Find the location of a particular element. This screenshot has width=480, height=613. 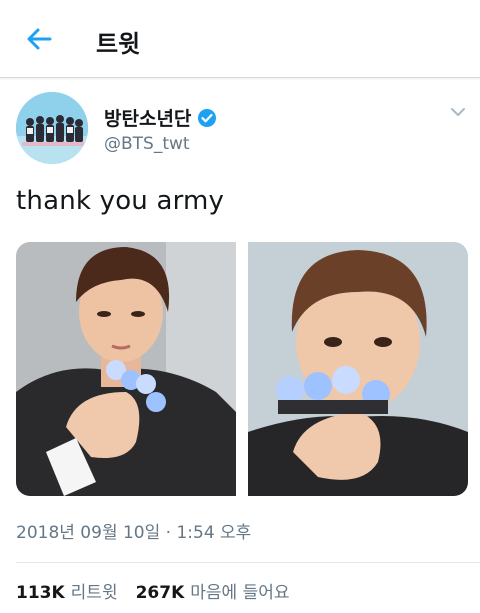

tweet-text: thank you army is located at coordinates (120, 201).